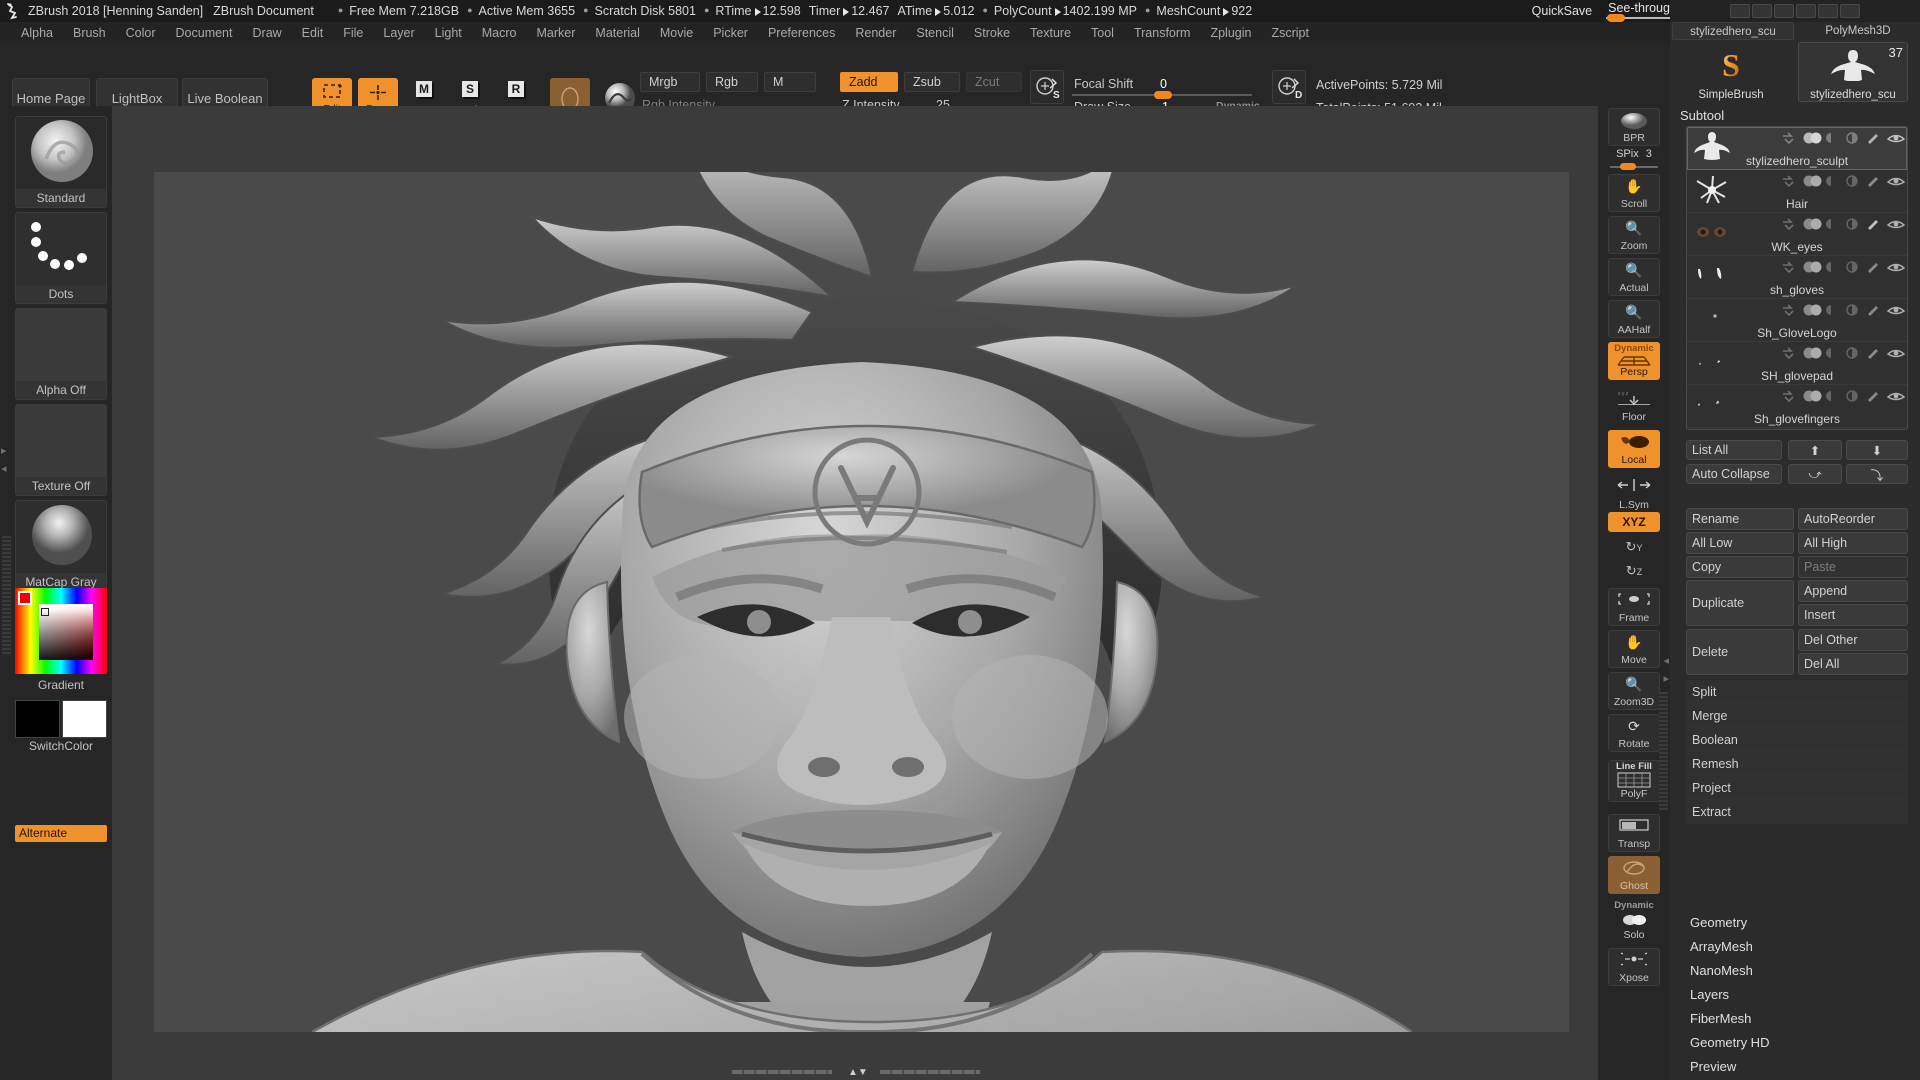  I want to click on list-all-button: List All, so click(1734, 450).